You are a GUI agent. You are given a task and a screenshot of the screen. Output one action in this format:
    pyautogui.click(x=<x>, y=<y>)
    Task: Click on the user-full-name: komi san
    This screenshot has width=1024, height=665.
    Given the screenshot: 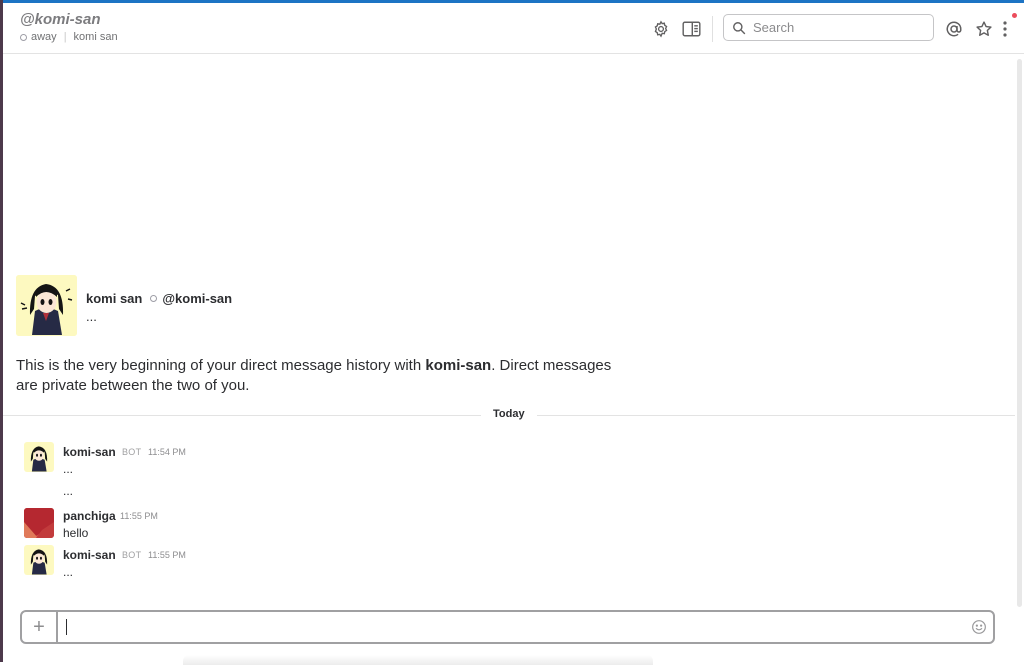 What is the action you would take?
    pyautogui.click(x=96, y=37)
    